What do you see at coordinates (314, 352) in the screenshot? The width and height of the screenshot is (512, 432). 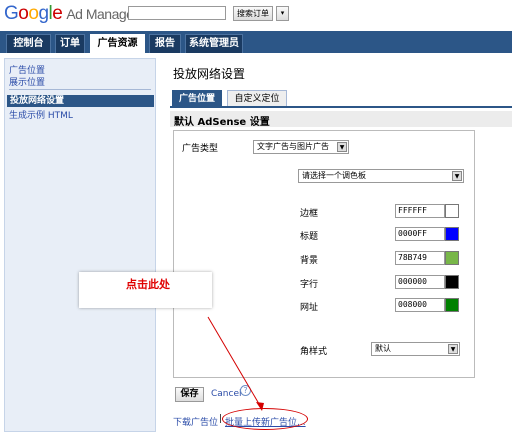 I see `corner-style-label: 角样式` at bounding box center [314, 352].